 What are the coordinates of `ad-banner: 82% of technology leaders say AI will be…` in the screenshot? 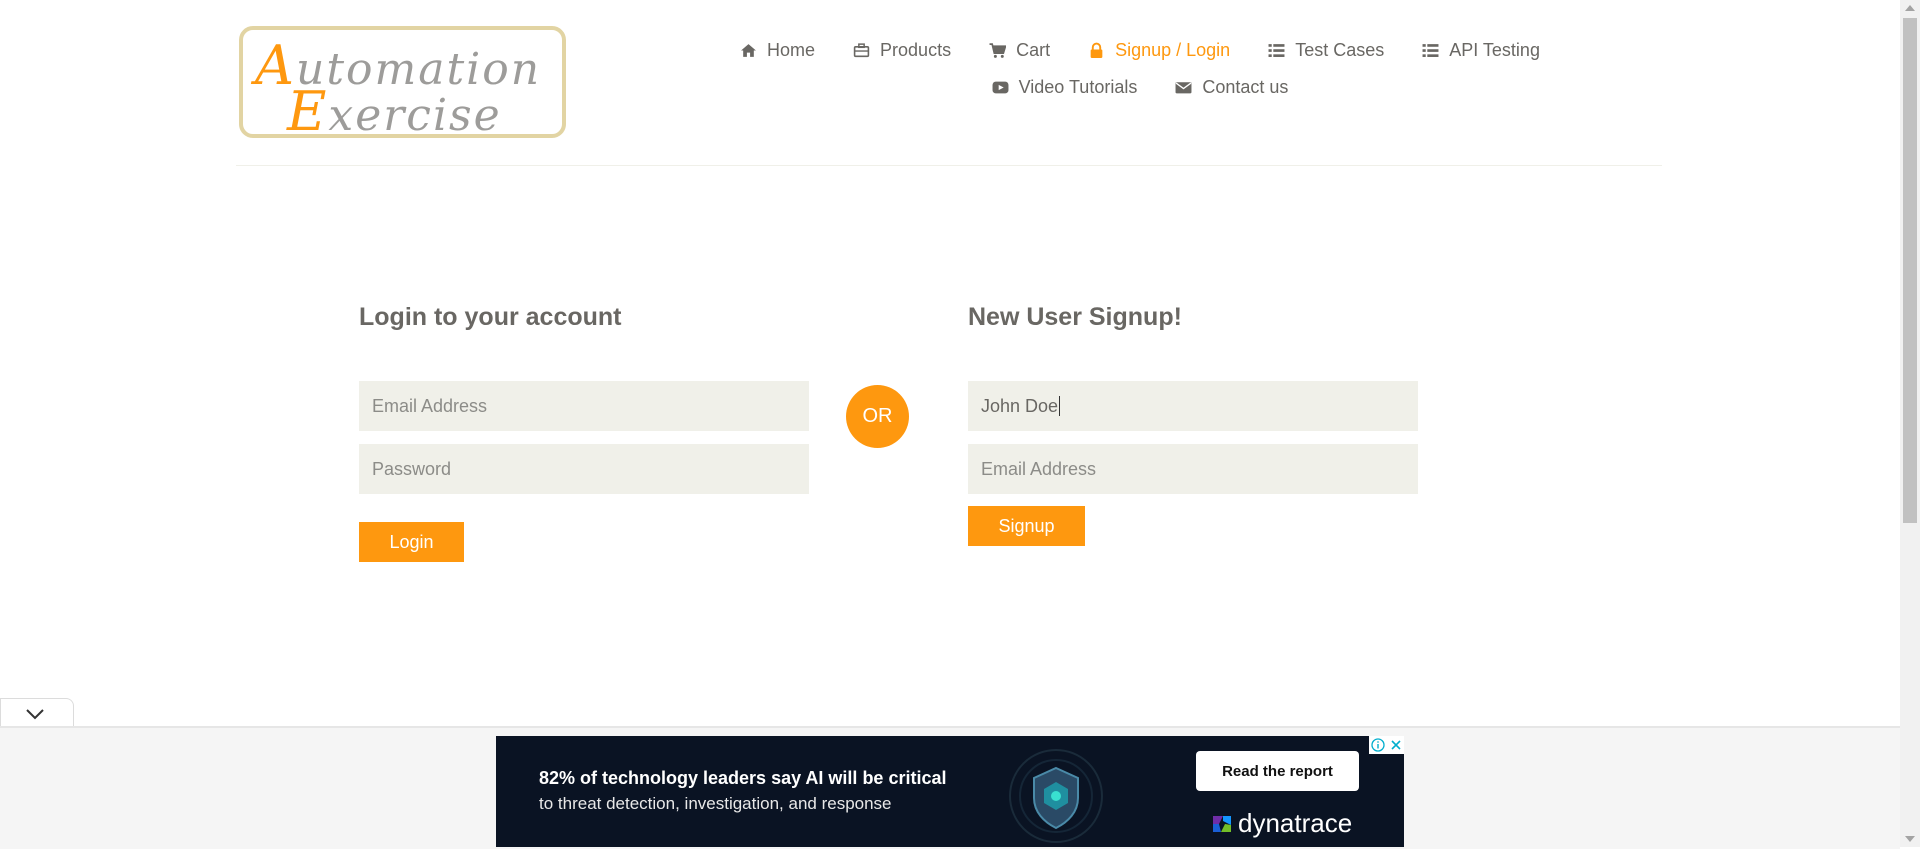 It's located at (950, 791).